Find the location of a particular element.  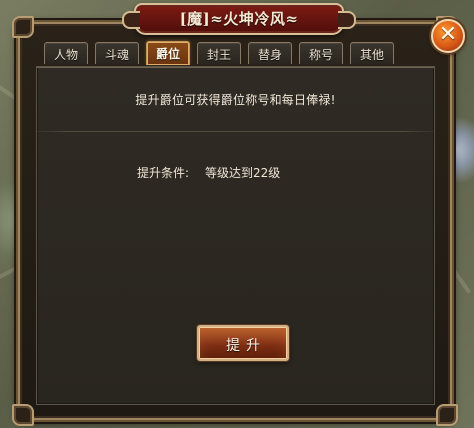

tab-substitute: 替身 is located at coordinates (270, 53).